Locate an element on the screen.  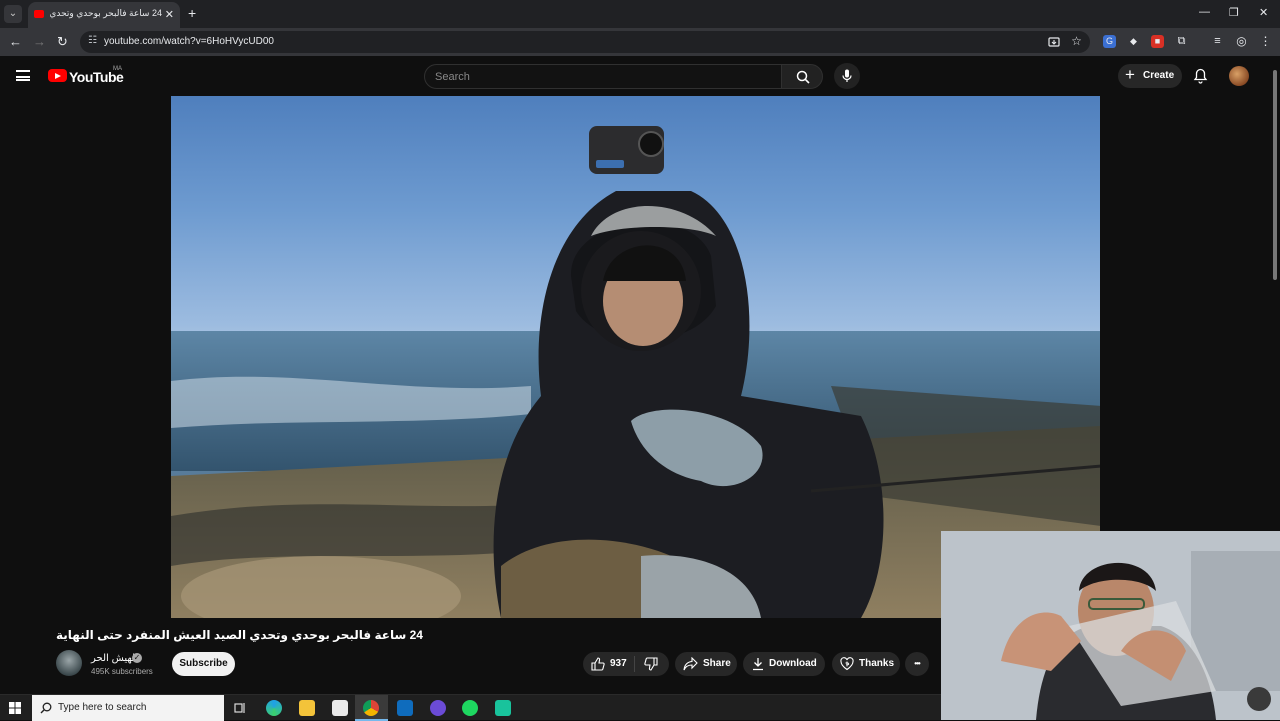
messenger-icon is located at coordinates (438, 708).